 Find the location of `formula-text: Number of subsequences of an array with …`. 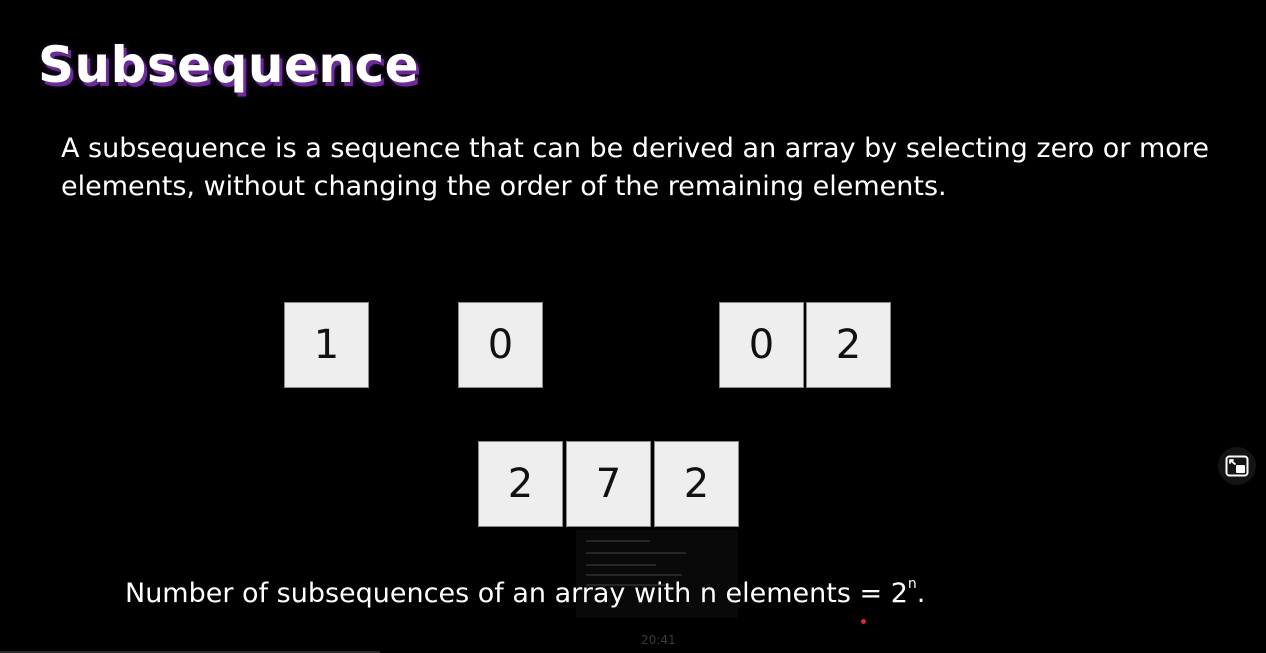

formula-text: Number of subsequences of an array with … is located at coordinates (516, 593).